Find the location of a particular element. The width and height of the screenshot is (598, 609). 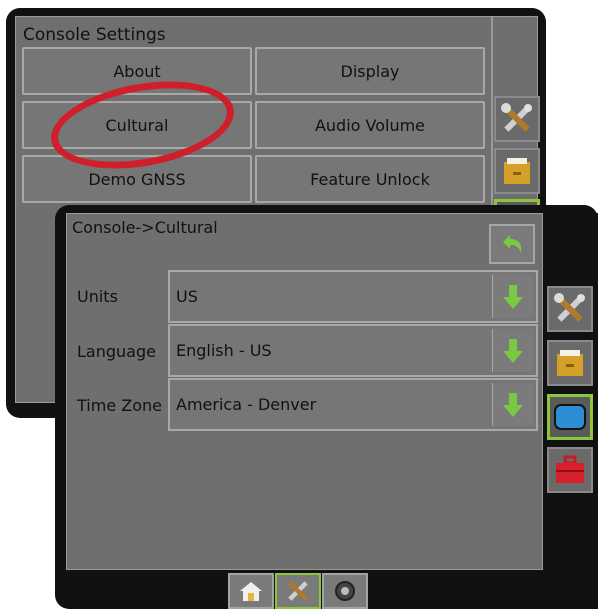

language-value: English - US is located at coordinates (224, 350).